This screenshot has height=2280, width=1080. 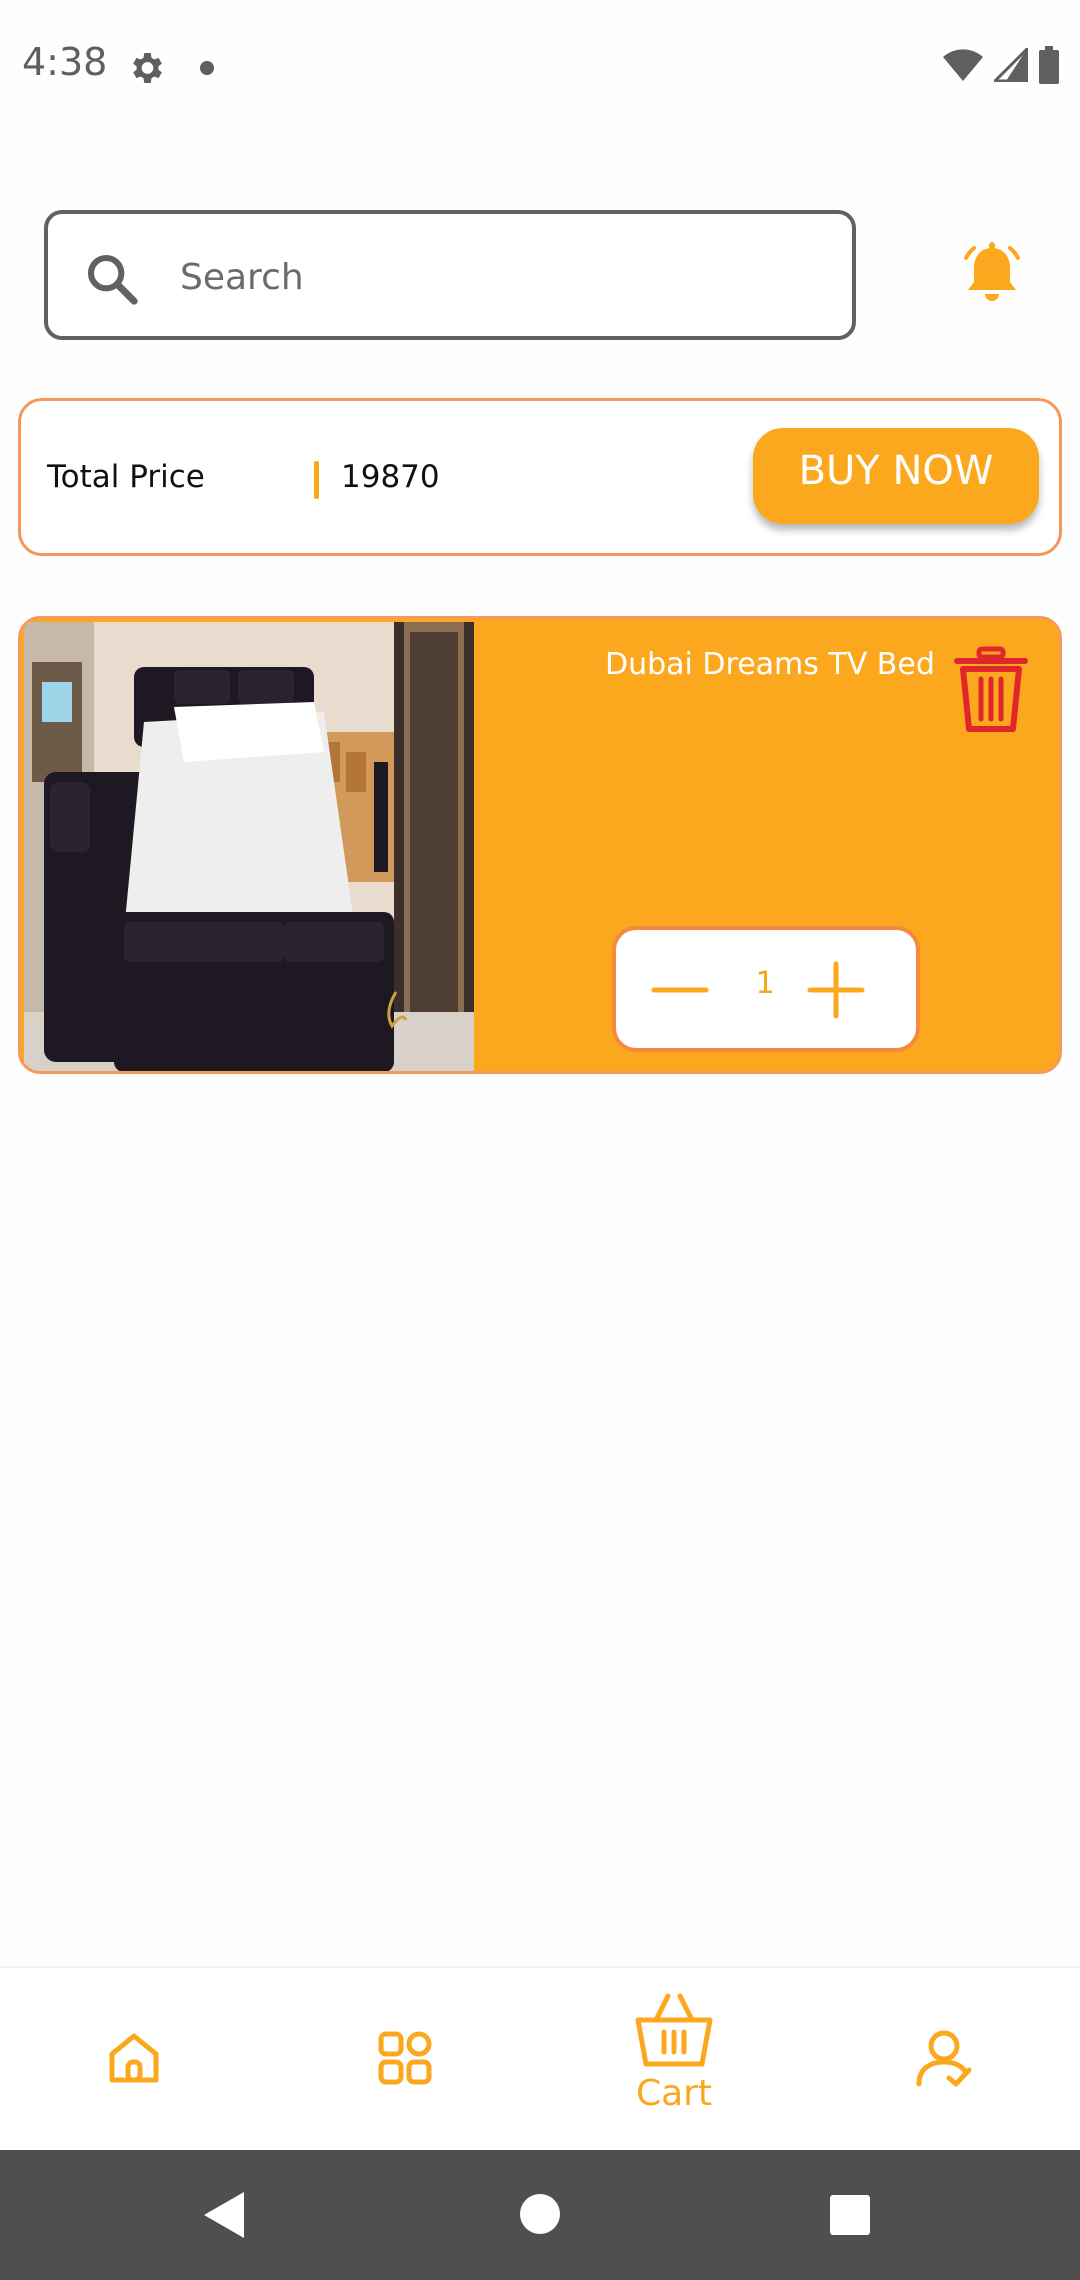 What do you see at coordinates (249, 846) in the screenshot?
I see `product-image` at bounding box center [249, 846].